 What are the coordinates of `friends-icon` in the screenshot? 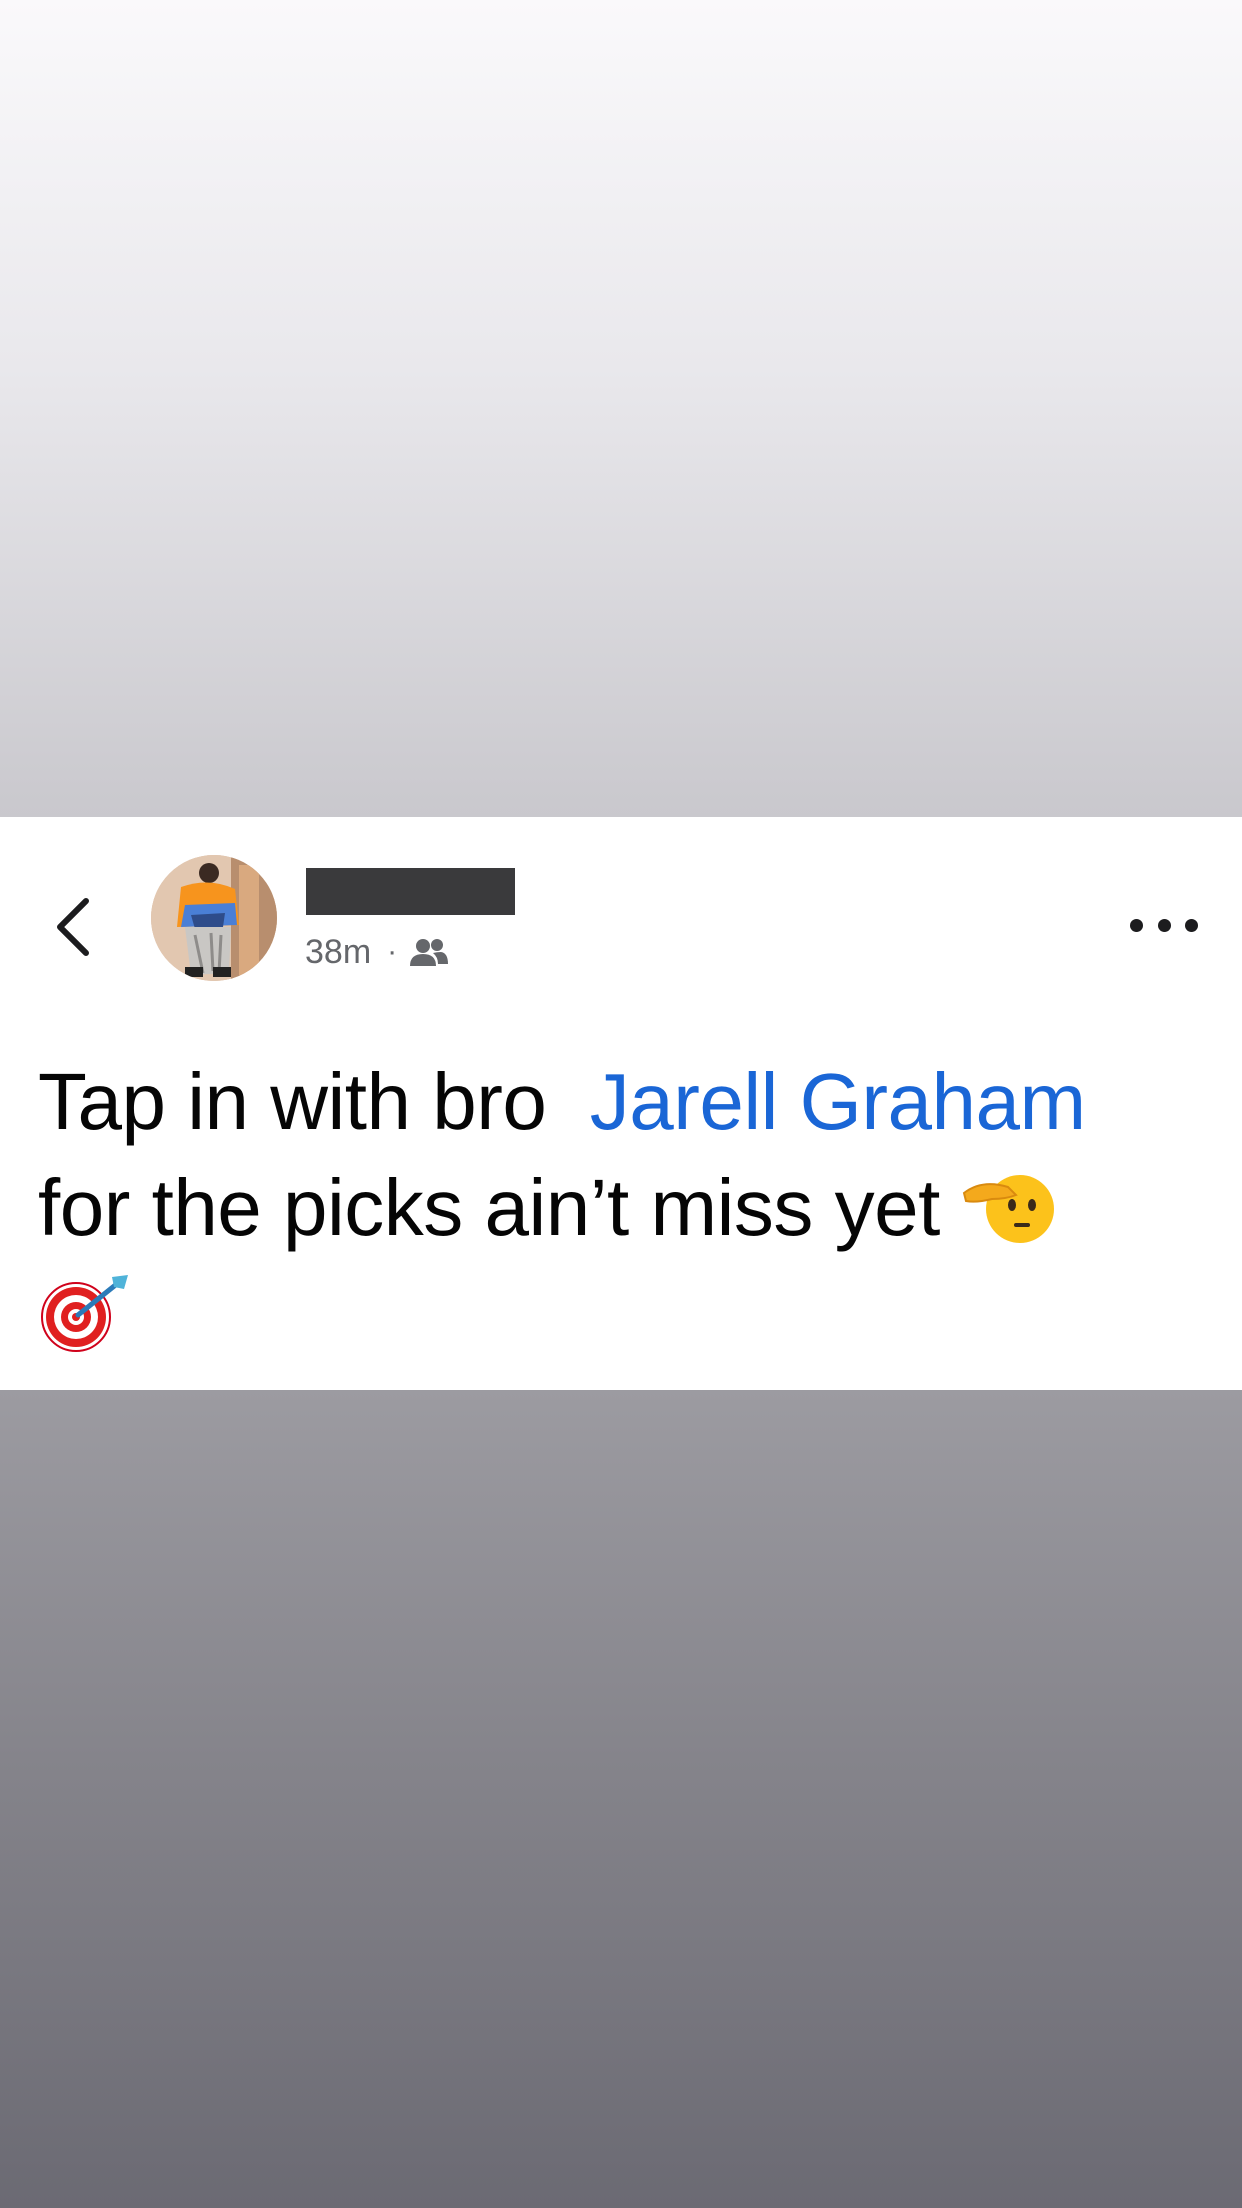 It's located at (429, 952).